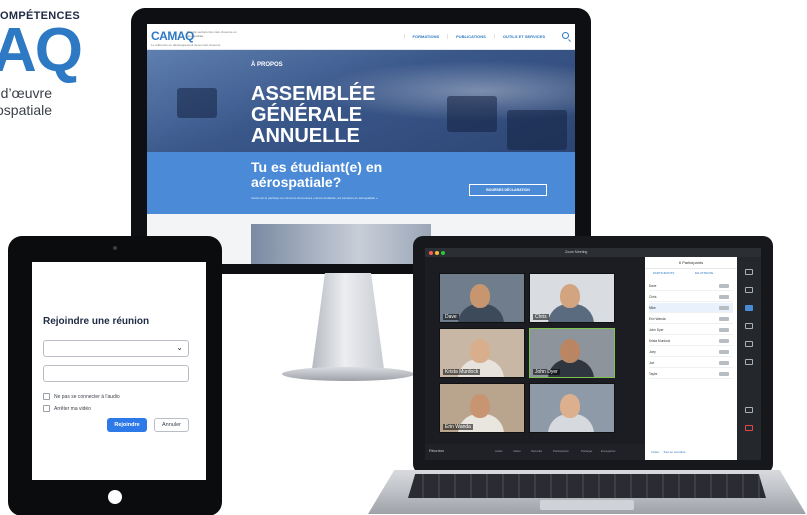 The height and width of the screenshot is (515, 807). I want to click on nav-link-publications: PUBLICATIONS, so click(470, 36).